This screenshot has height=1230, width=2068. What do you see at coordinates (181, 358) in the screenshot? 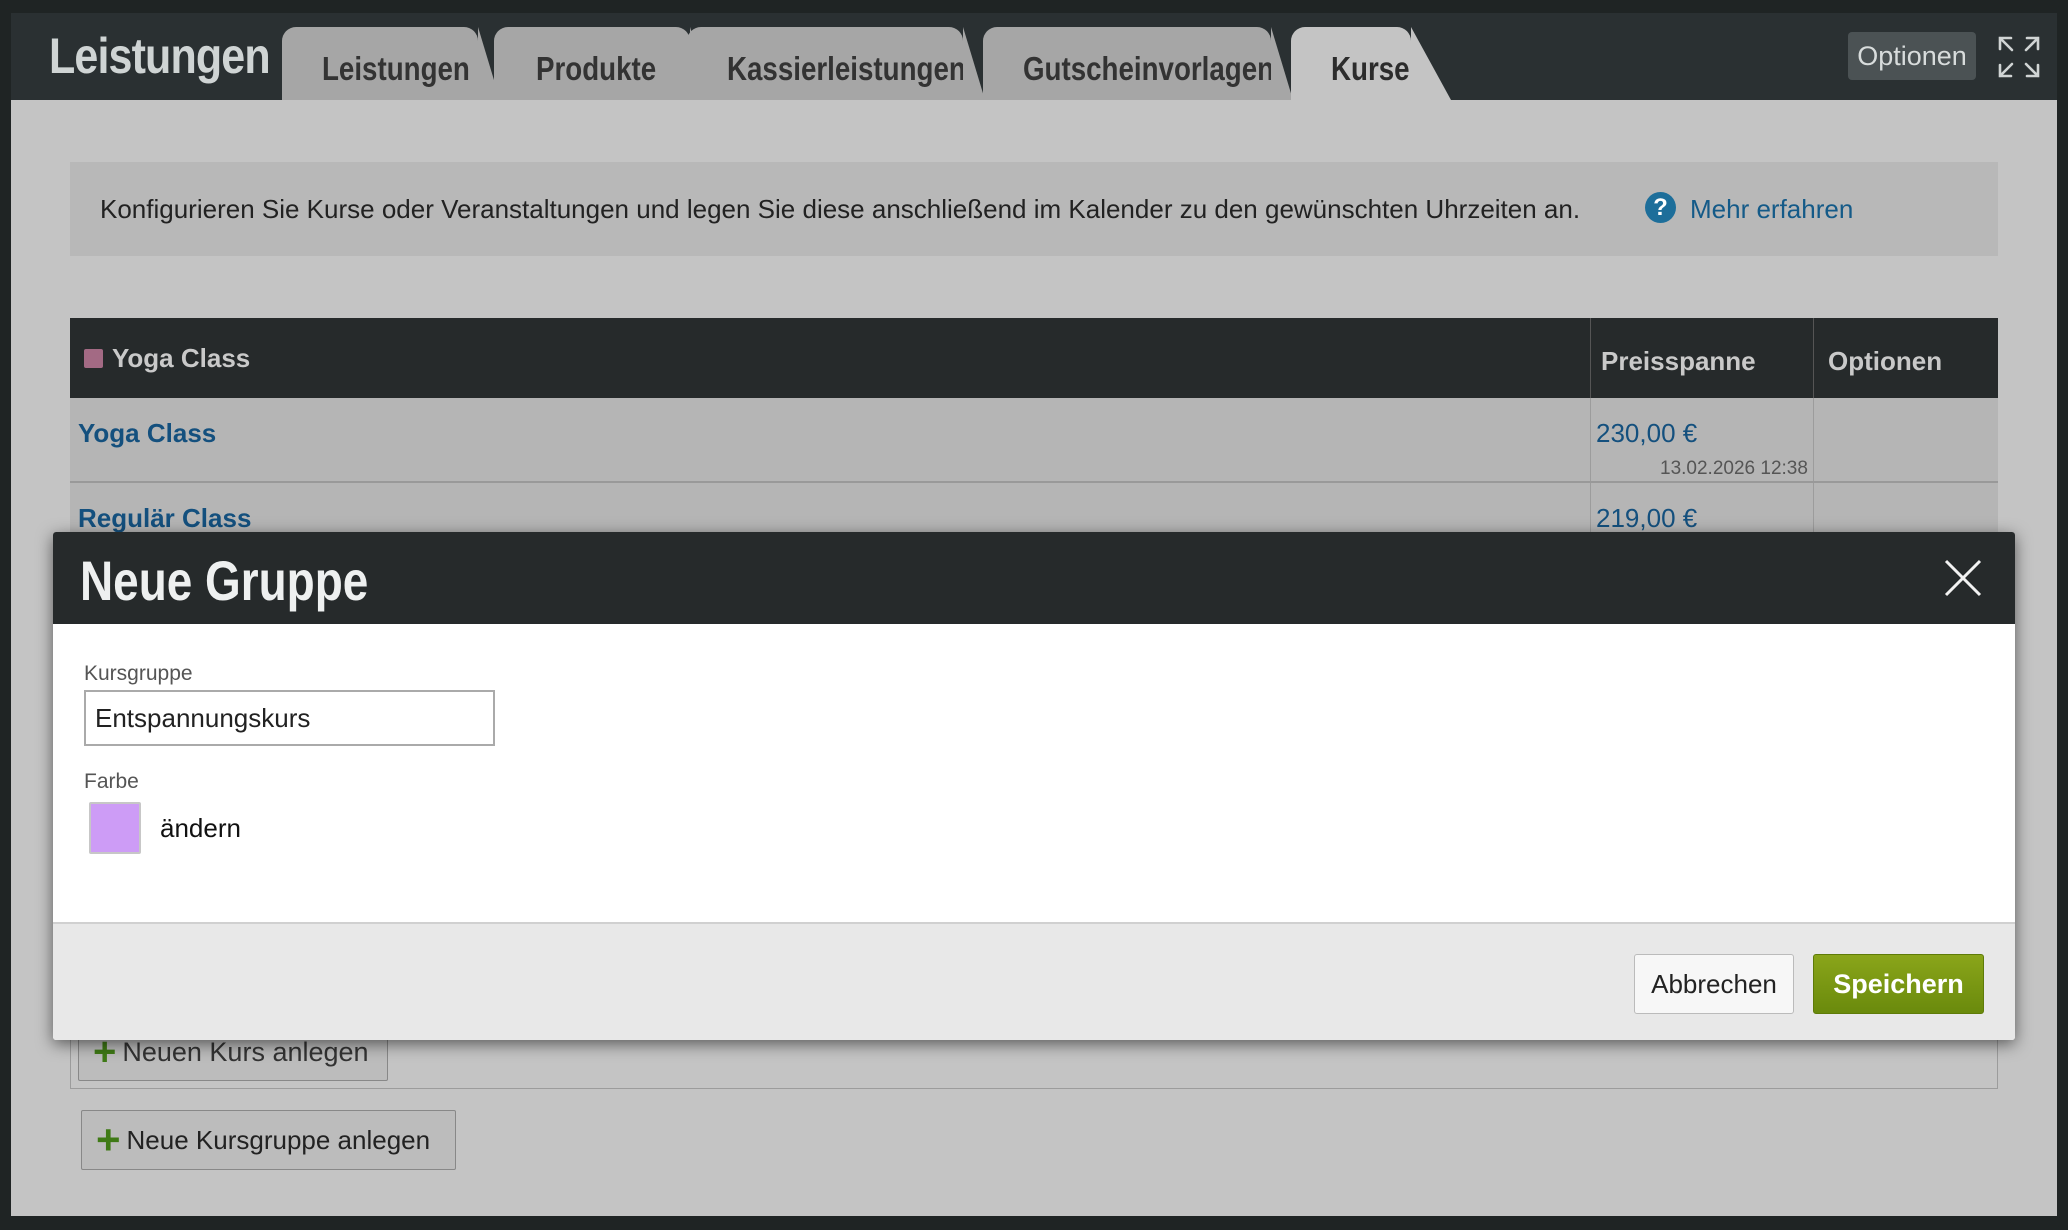
I see `group-name: Yoga Class` at bounding box center [181, 358].